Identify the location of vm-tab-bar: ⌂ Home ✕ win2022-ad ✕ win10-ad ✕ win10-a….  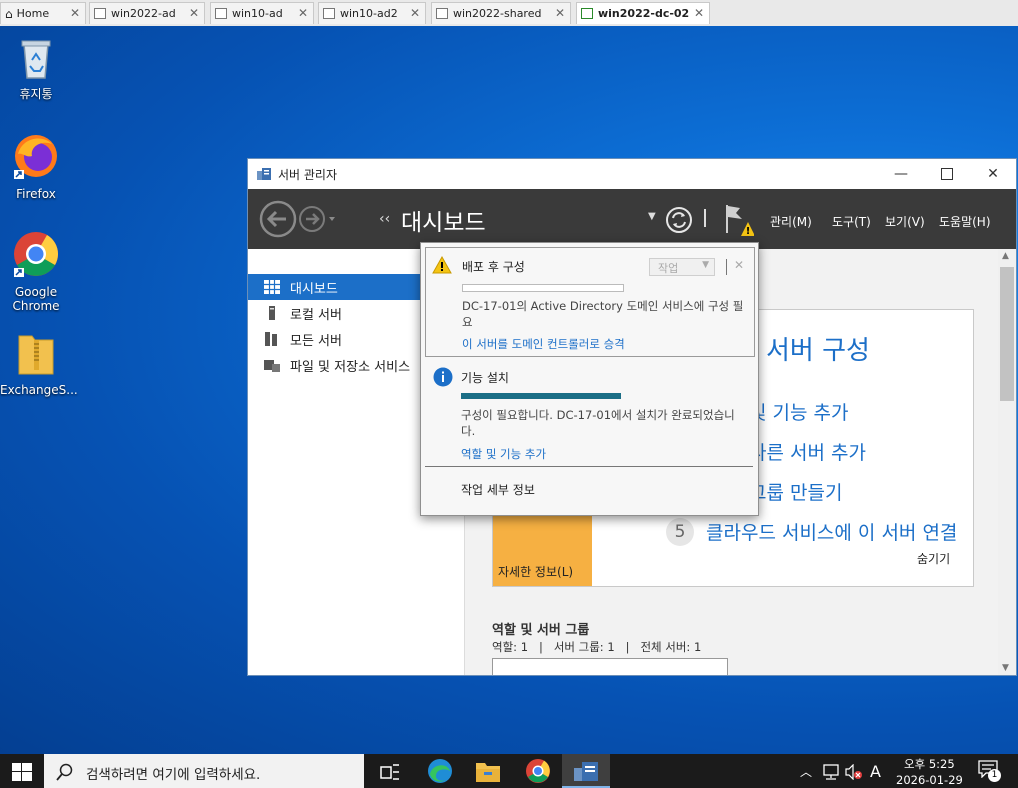
(509, 13).